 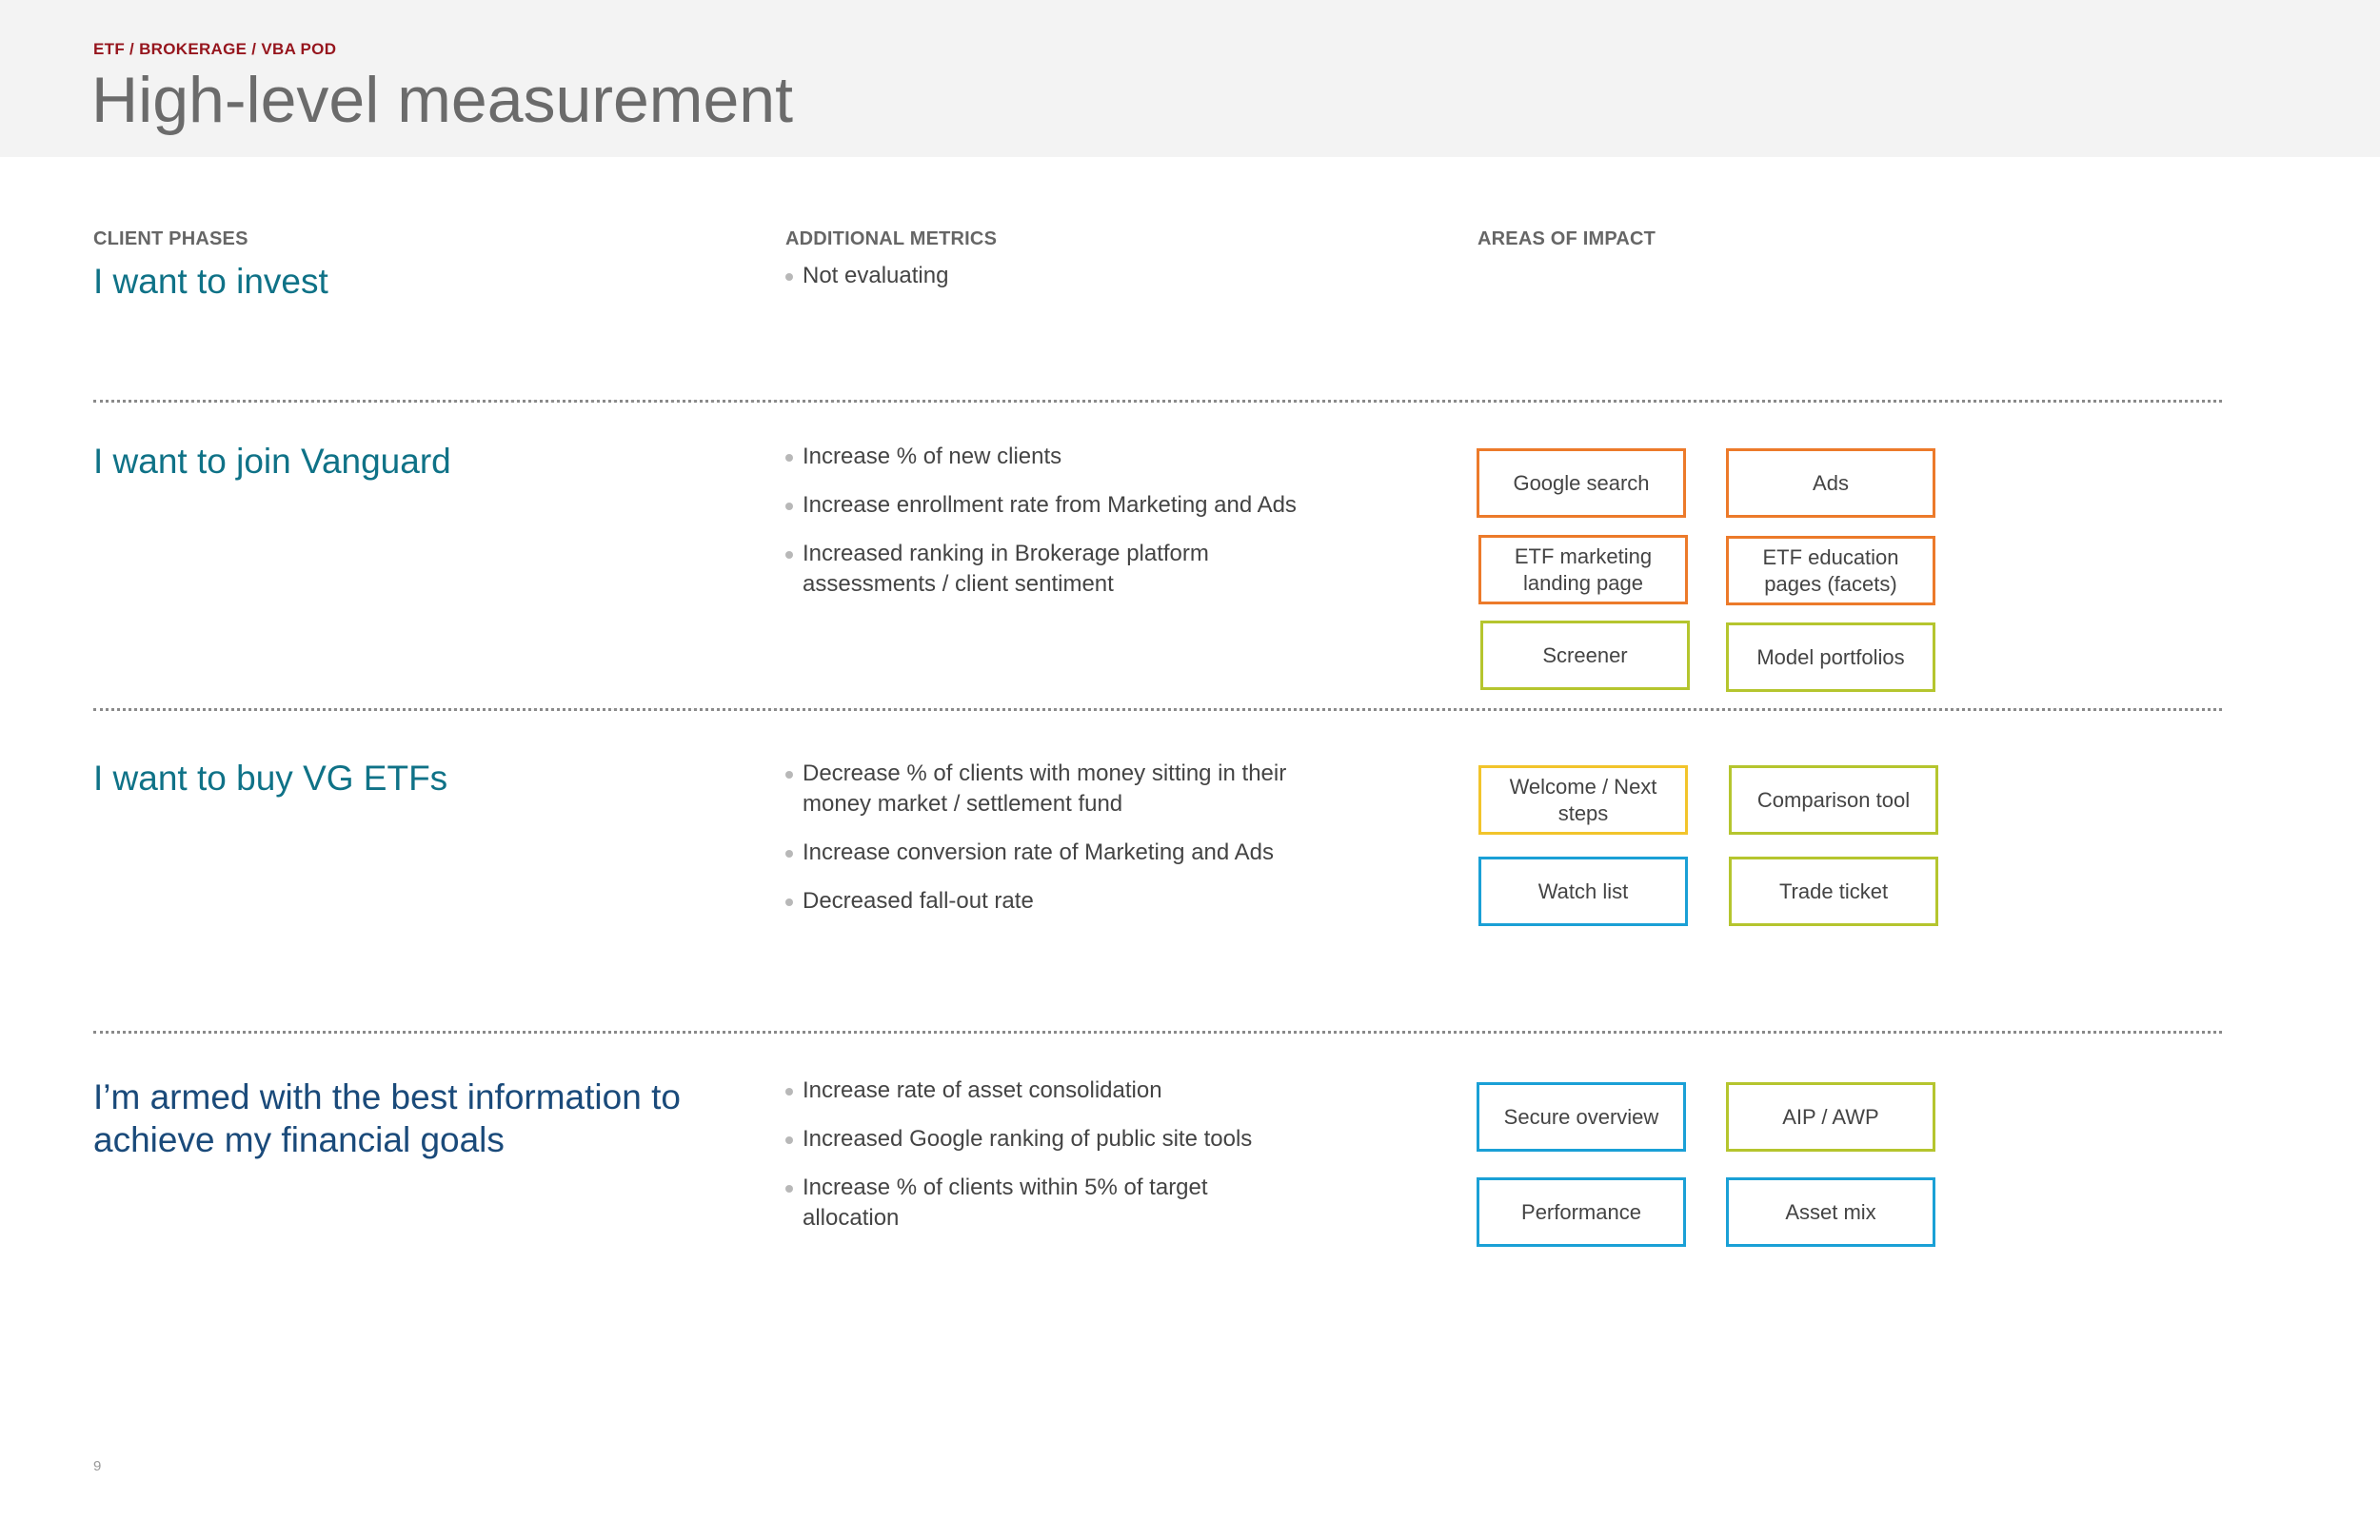 I want to click on metrics-list-invest: Not evaluating, so click(x=1071, y=285).